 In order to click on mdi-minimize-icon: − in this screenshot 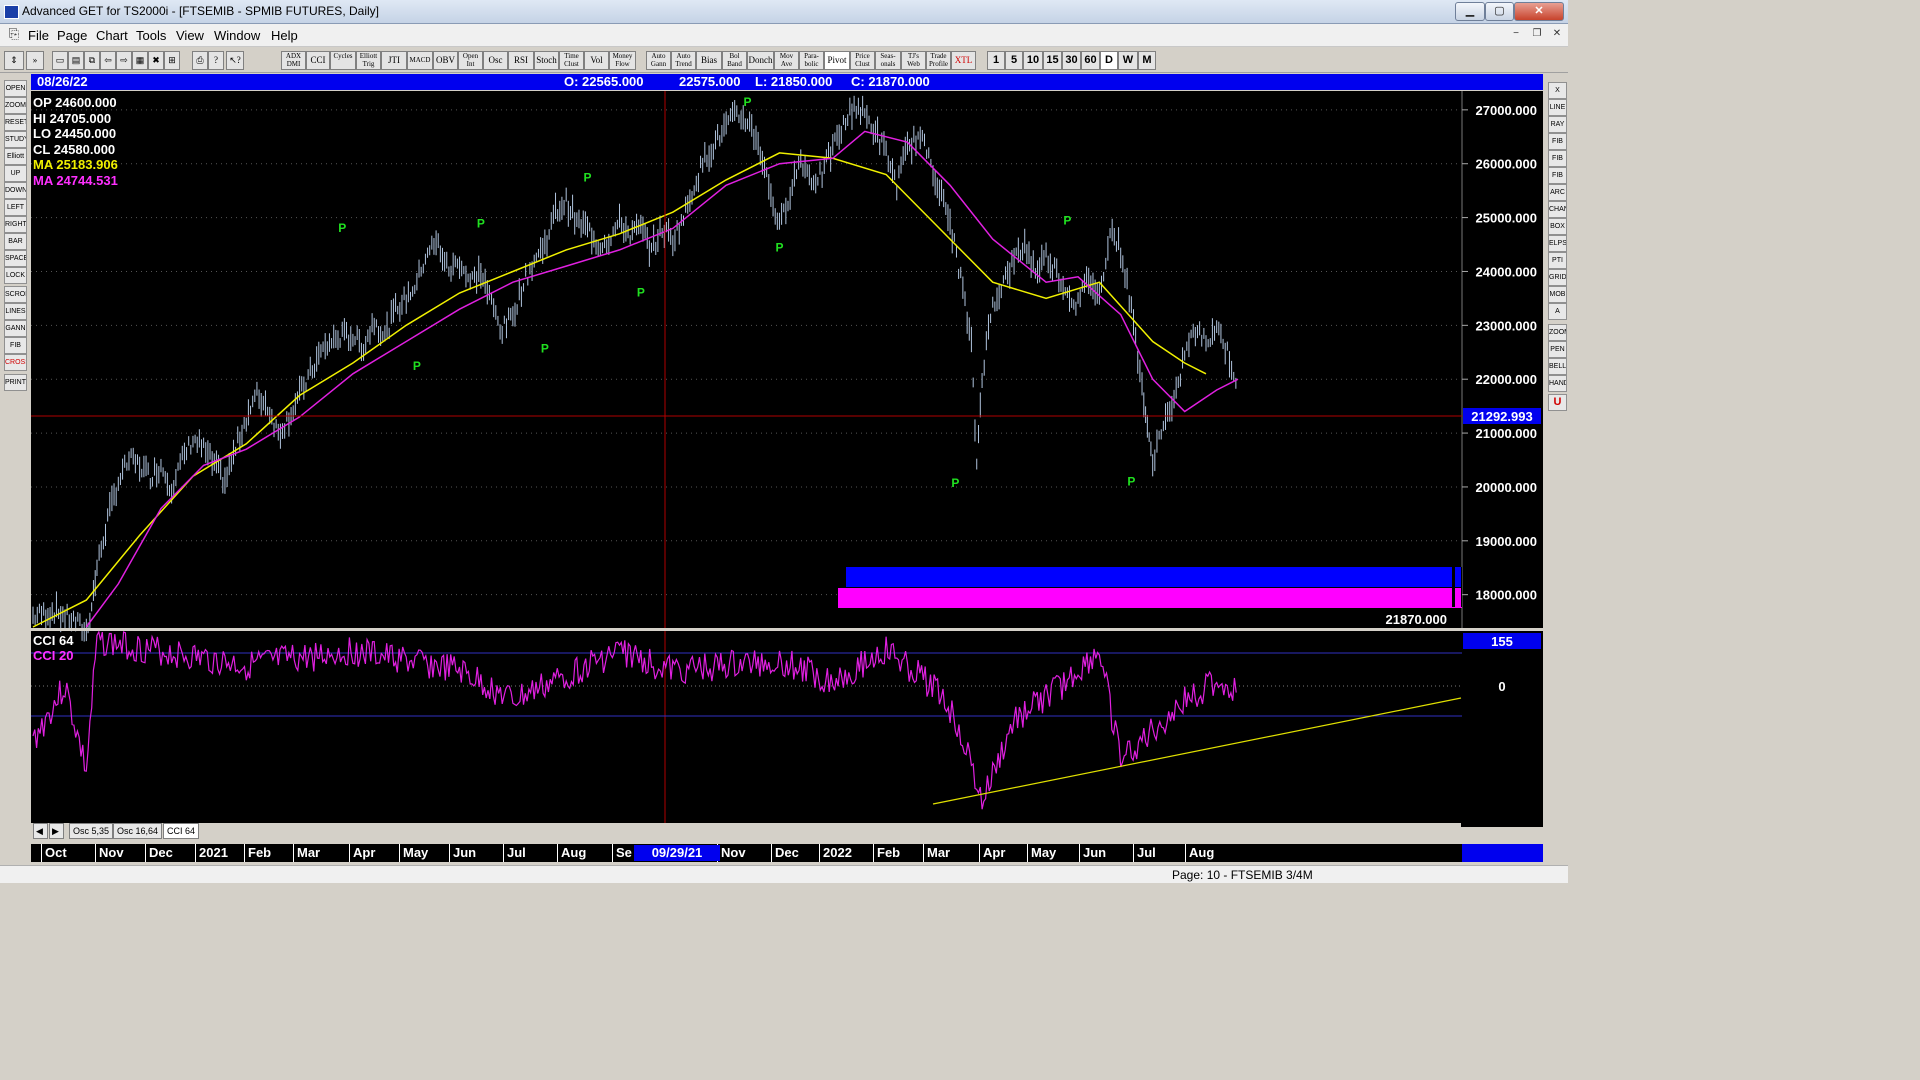, I will do `click(1516, 34)`.